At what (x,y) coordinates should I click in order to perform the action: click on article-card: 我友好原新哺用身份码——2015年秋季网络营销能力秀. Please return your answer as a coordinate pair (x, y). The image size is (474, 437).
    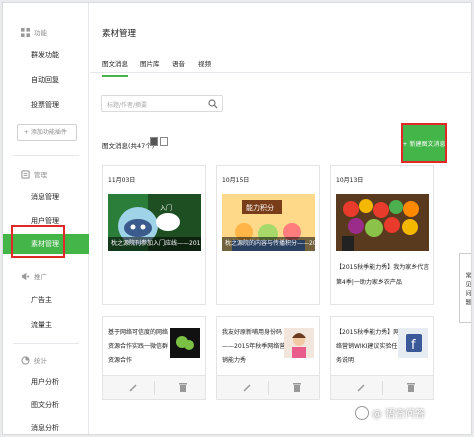
    Looking at the image, I should click on (268, 358).